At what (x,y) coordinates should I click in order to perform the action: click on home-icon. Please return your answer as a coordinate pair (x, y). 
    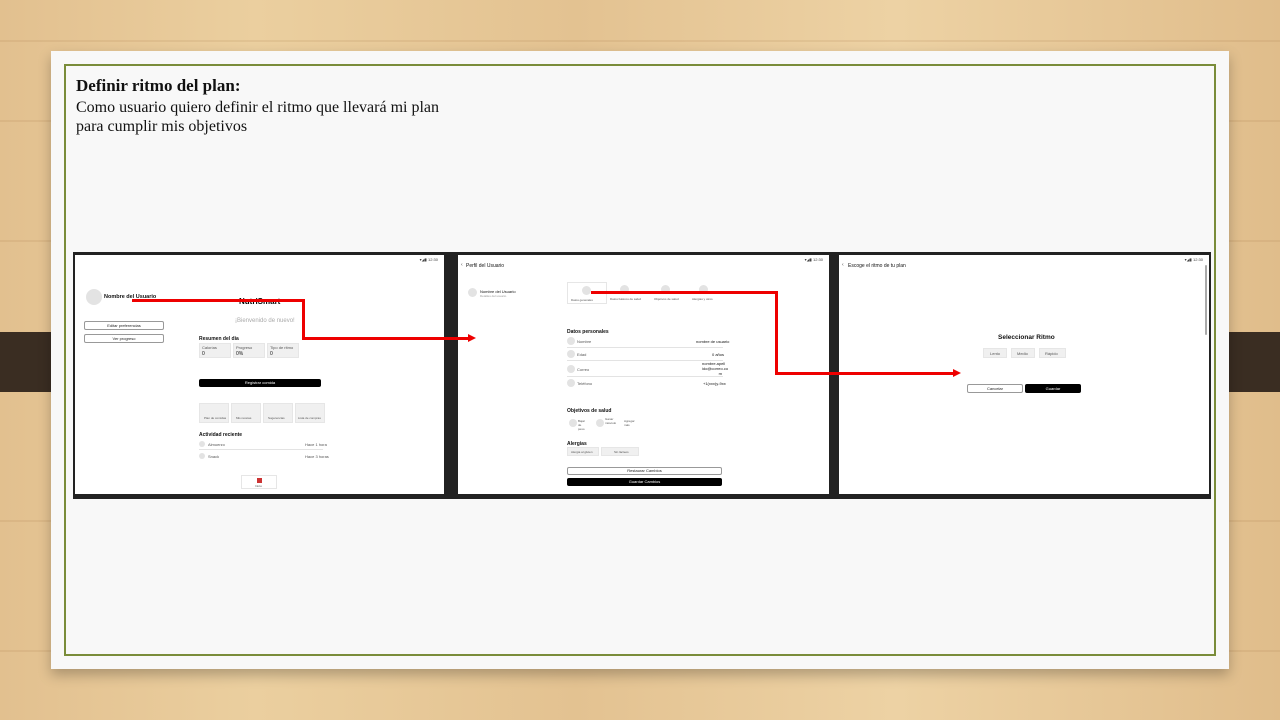
    Looking at the image, I should click on (259, 480).